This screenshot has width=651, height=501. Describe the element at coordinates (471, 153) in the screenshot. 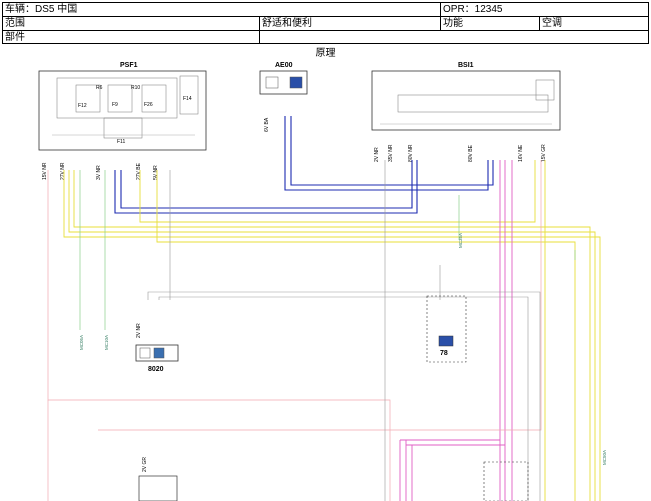

I see `bsi1-connector-80v-be: 80V BE` at that location.